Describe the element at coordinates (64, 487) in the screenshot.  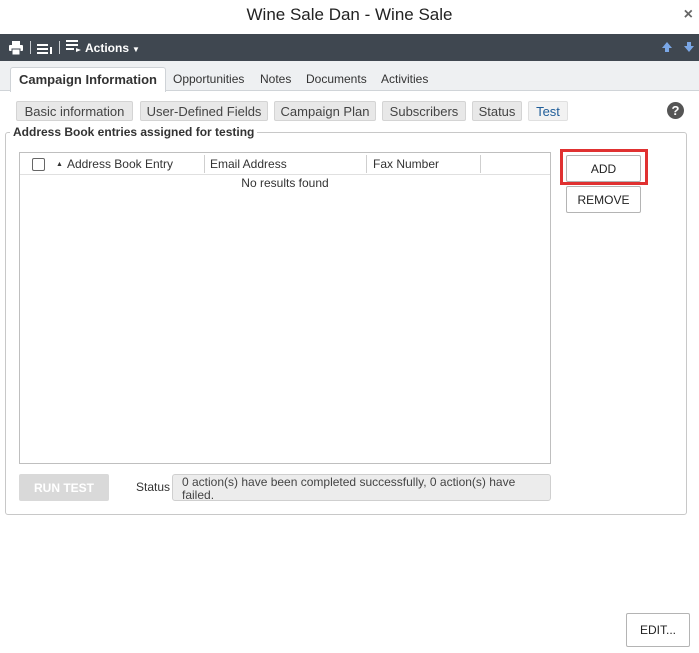
I see `run-test-button: RUN TEST` at that location.